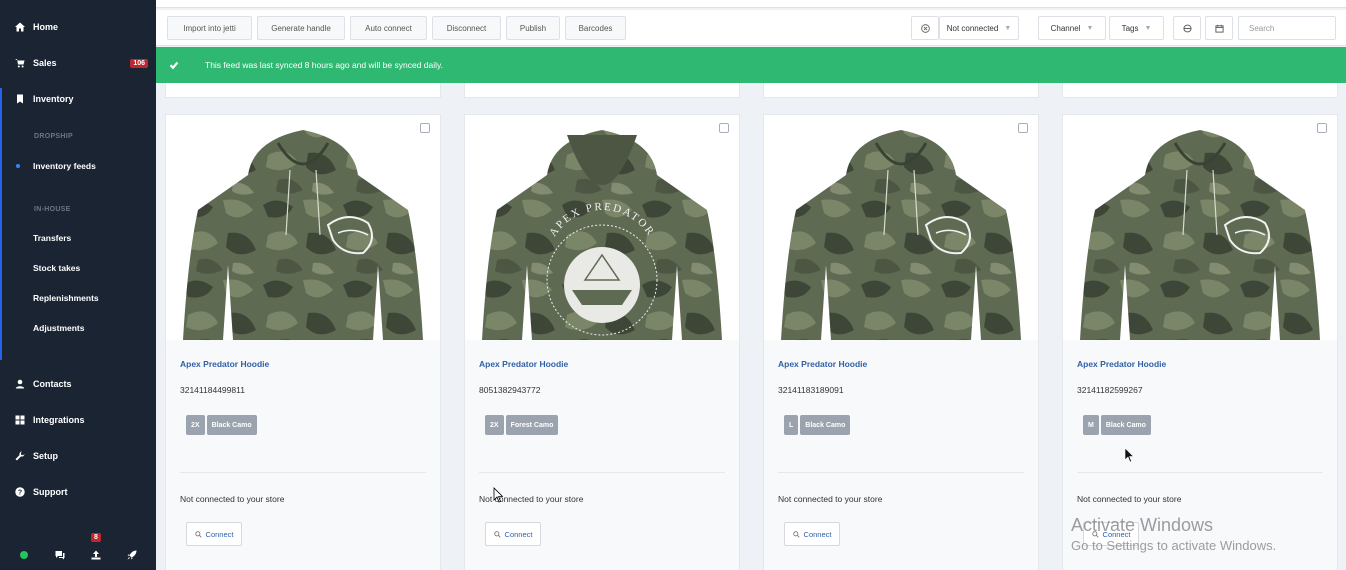 Image resolution: width=1346 pixels, height=570 pixels. What do you see at coordinates (18, 166) in the screenshot?
I see `active-dot` at bounding box center [18, 166].